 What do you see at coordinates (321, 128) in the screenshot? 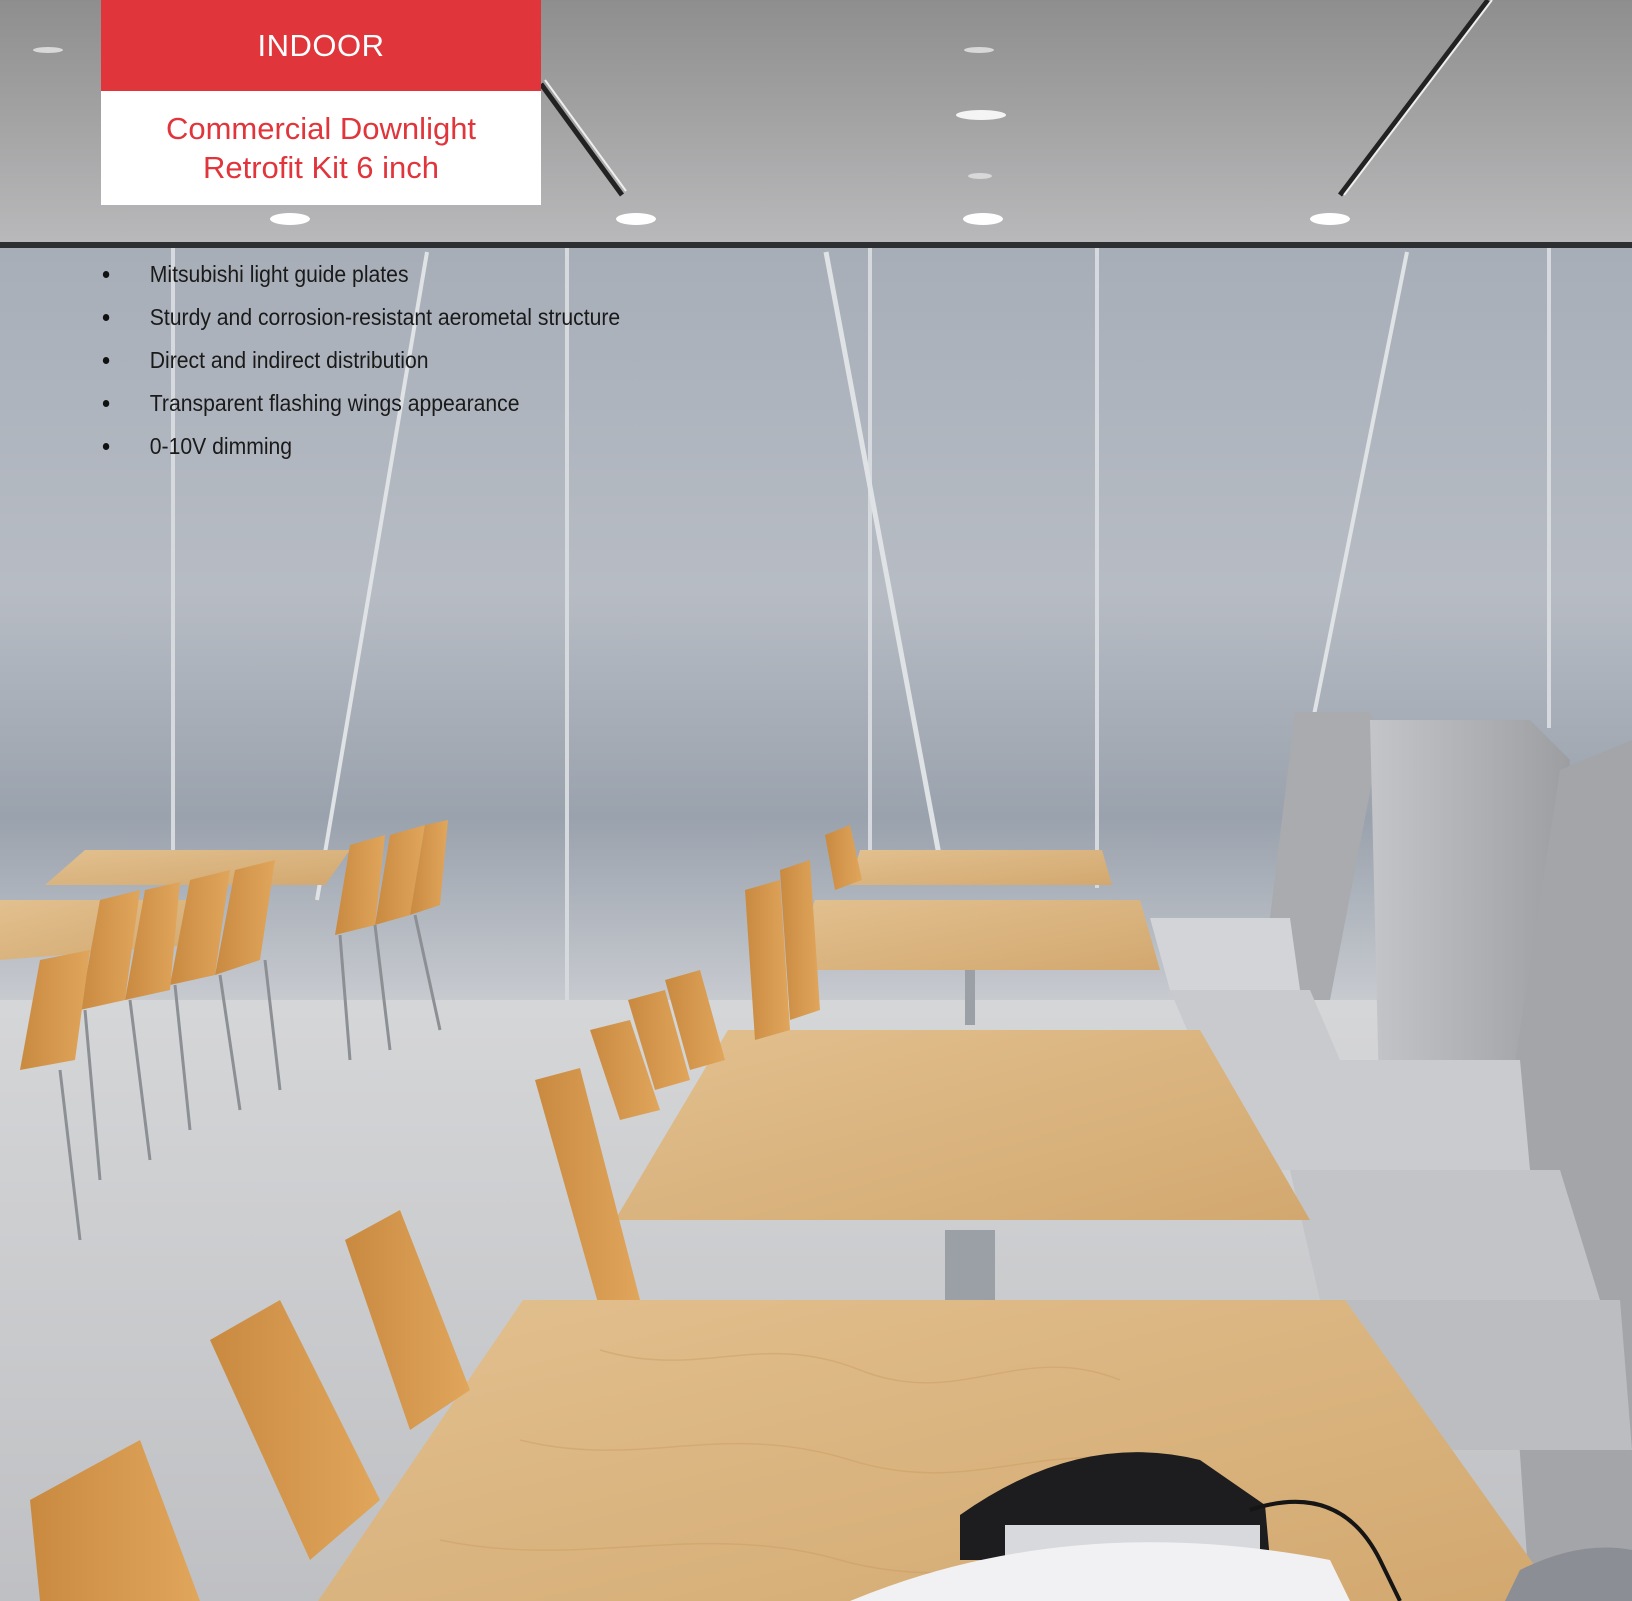
I see `product-title-line-1: Commercial Downlight` at bounding box center [321, 128].